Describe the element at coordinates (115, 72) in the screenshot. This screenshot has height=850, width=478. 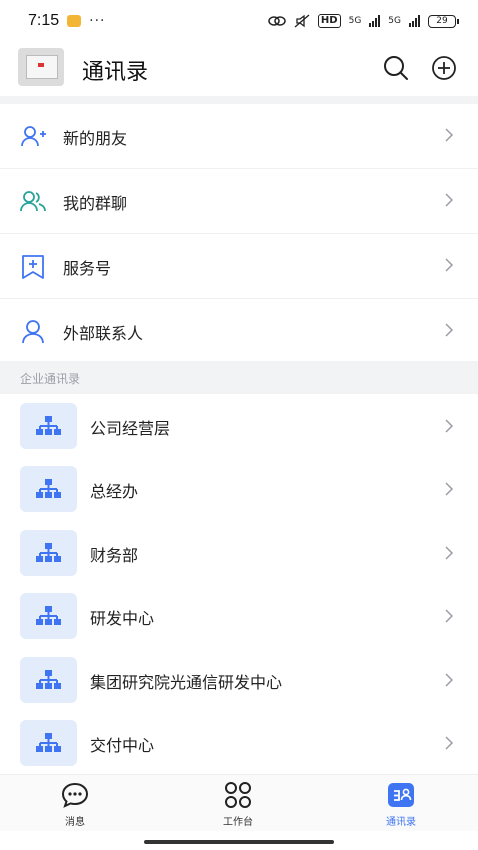
I see `page-title: 通讯录` at that location.